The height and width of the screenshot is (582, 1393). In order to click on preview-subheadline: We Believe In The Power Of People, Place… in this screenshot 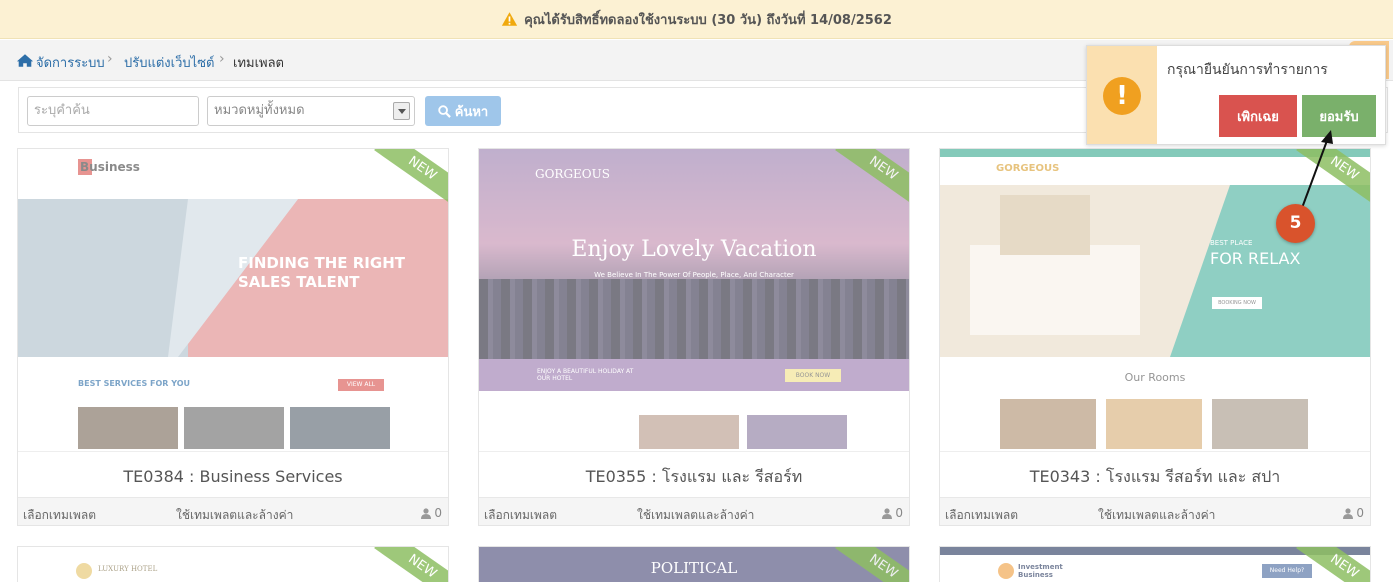, I will do `click(694, 275)`.